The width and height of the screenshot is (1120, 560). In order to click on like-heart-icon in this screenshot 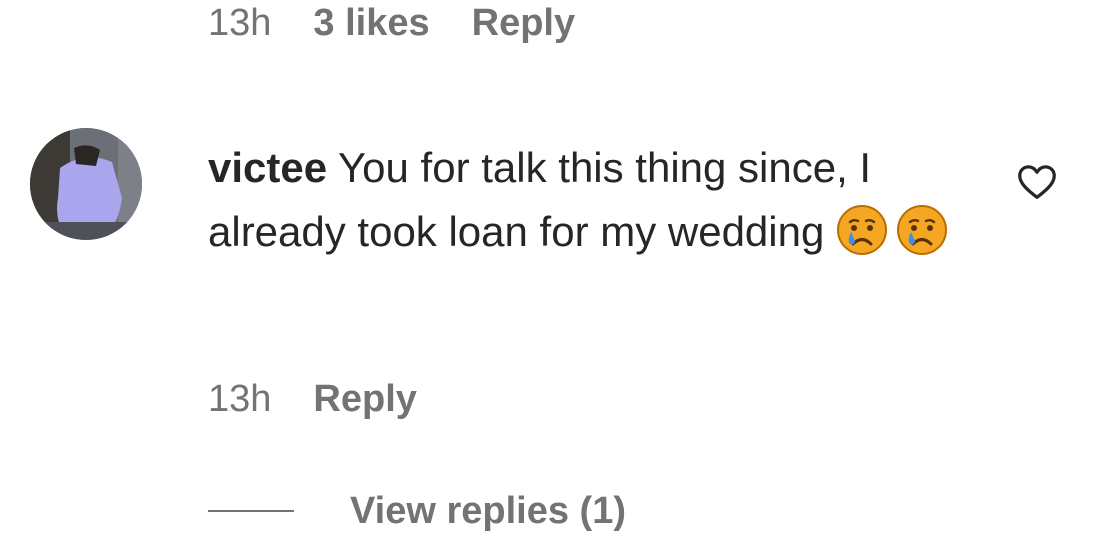, I will do `click(1037, 181)`.